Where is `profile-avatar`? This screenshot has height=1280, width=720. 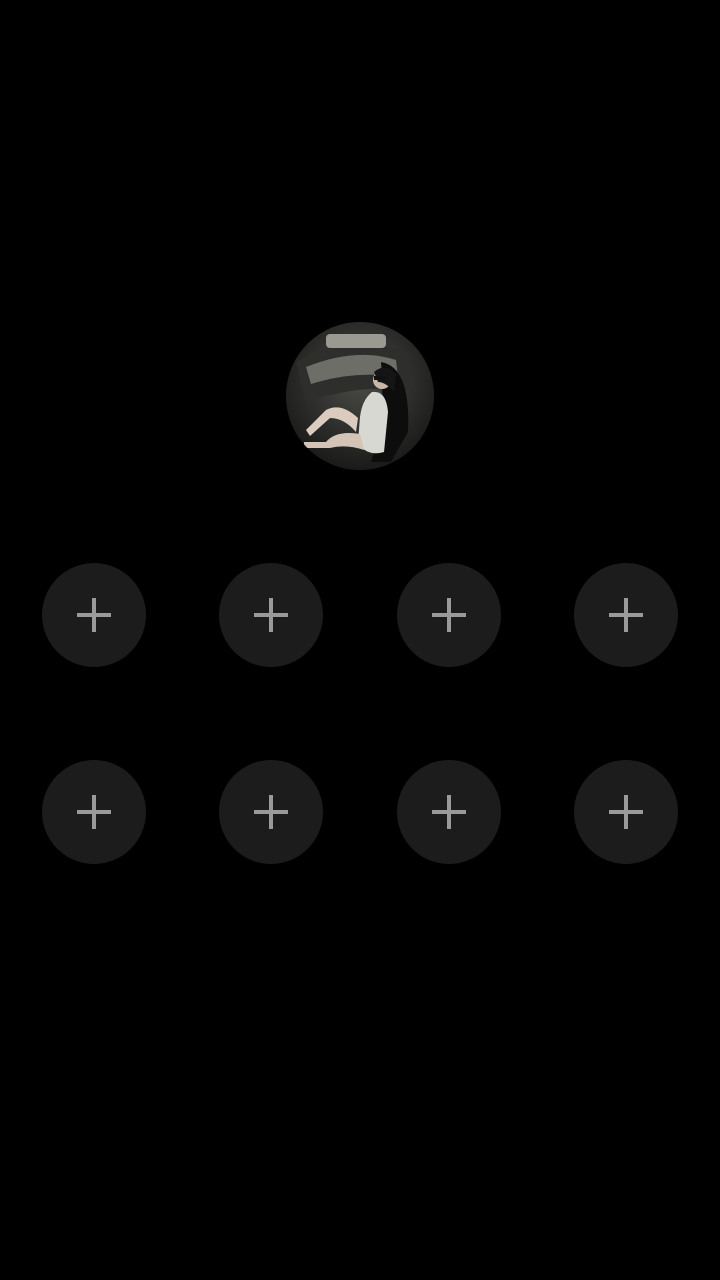
profile-avatar is located at coordinates (360, 396).